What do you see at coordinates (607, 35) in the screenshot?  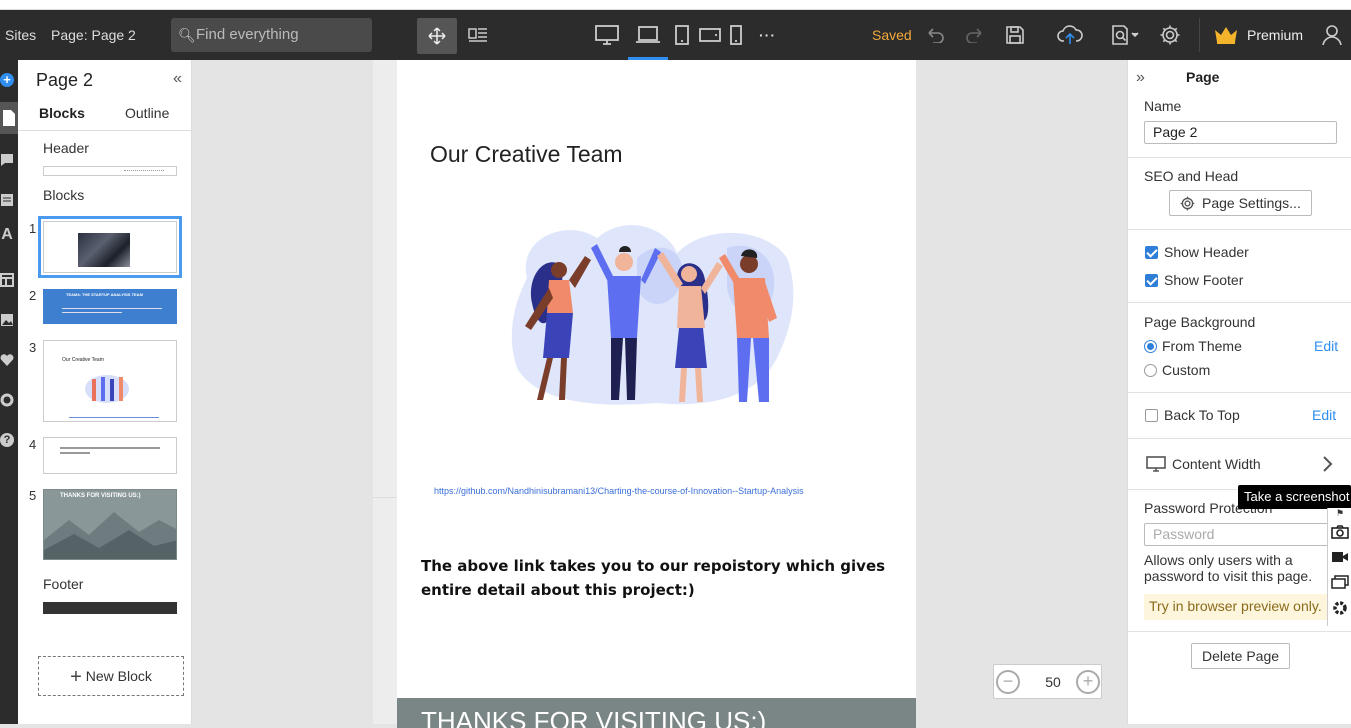 I see `desktop-view-button` at bounding box center [607, 35].